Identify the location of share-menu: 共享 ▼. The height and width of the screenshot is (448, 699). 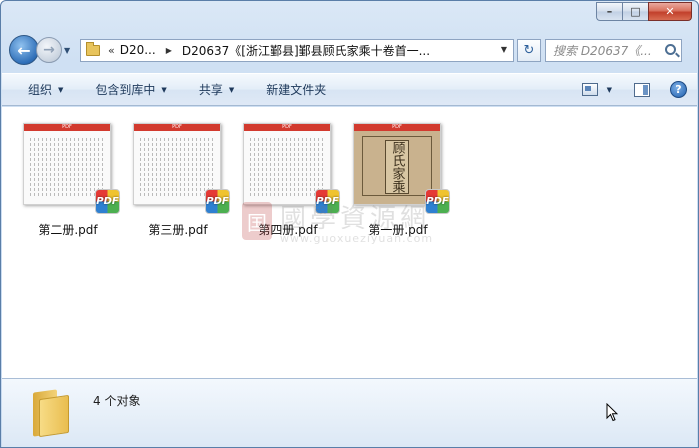
(216, 89).